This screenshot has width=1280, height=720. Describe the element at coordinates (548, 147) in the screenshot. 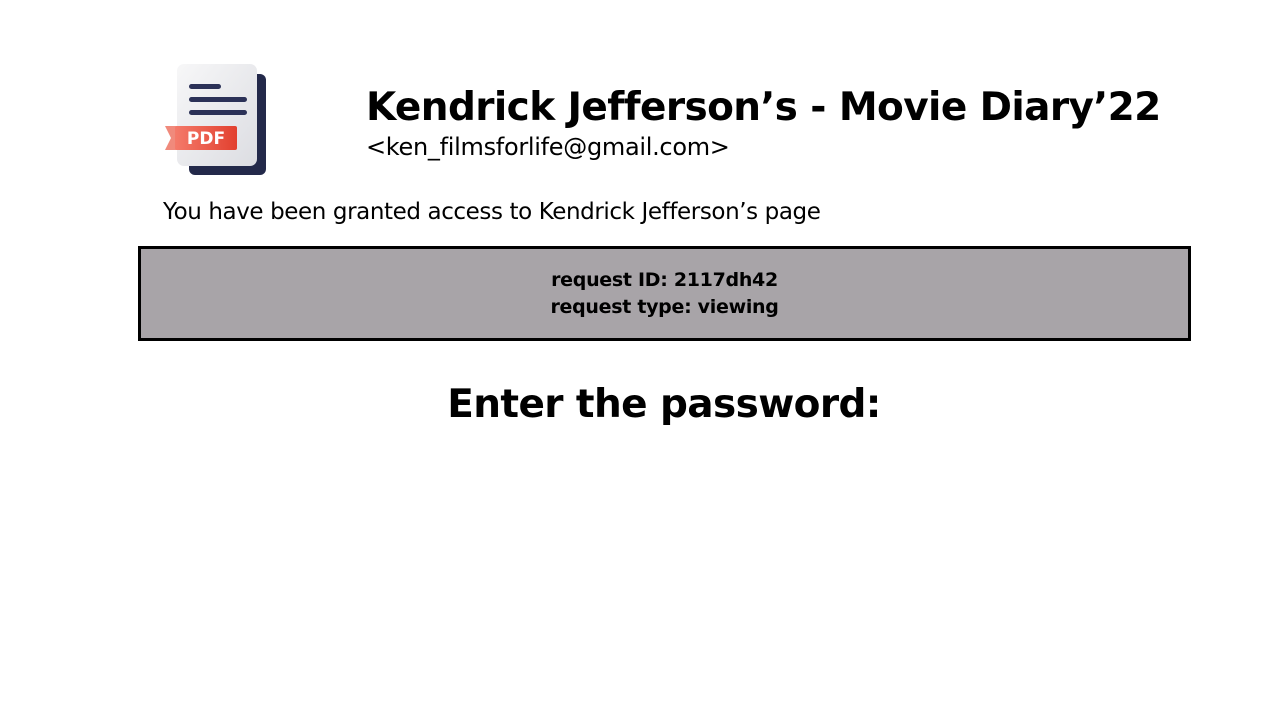

I see `owner-email: <ken_filmsforlife@gmail.com>` at that location.